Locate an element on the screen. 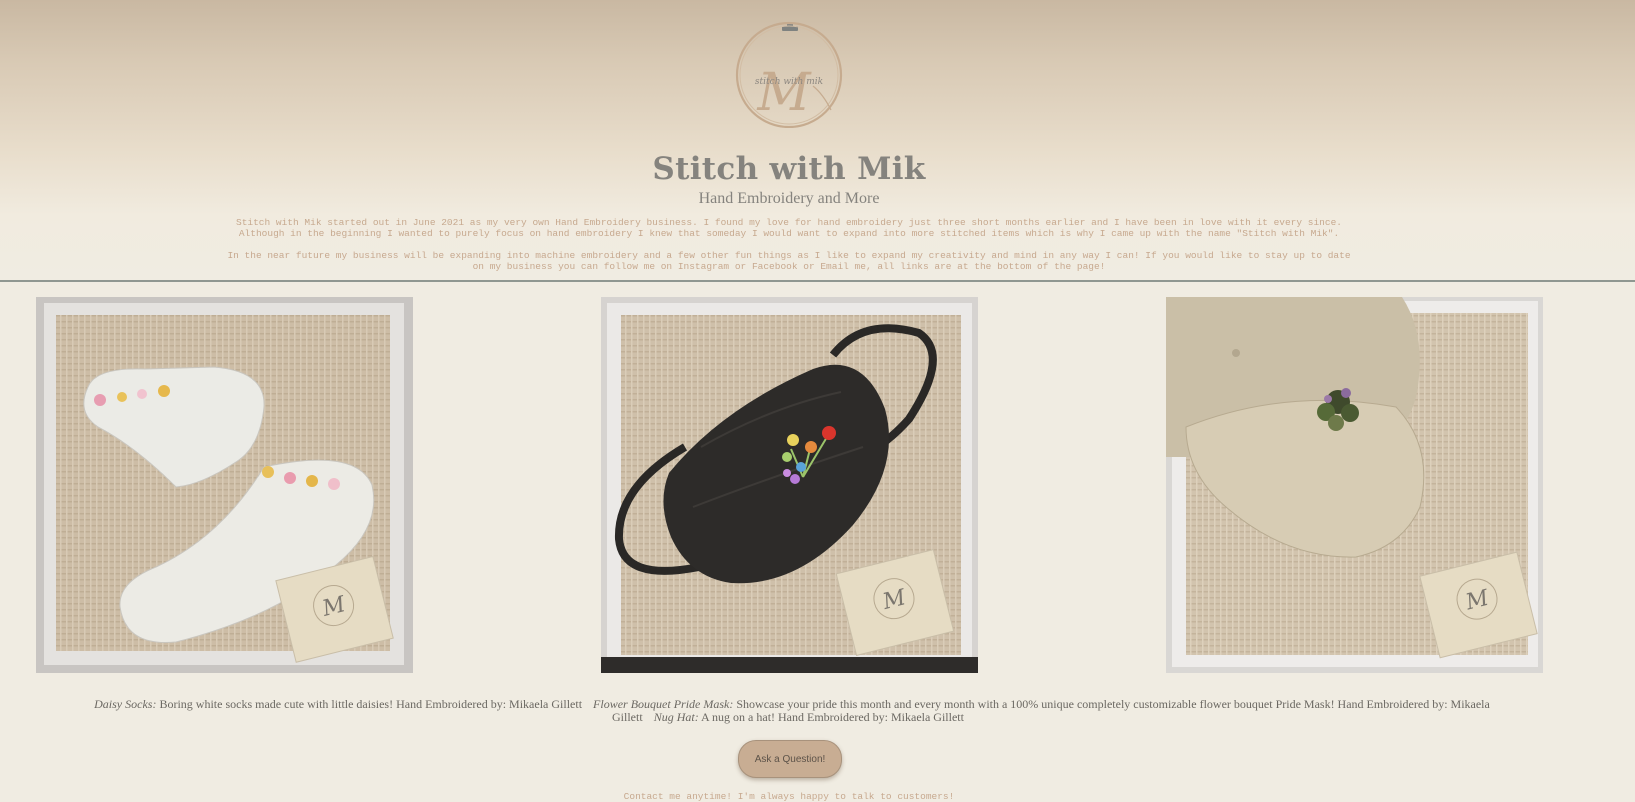  logo-text: stitch with mik is located at coordinates (789, 82).